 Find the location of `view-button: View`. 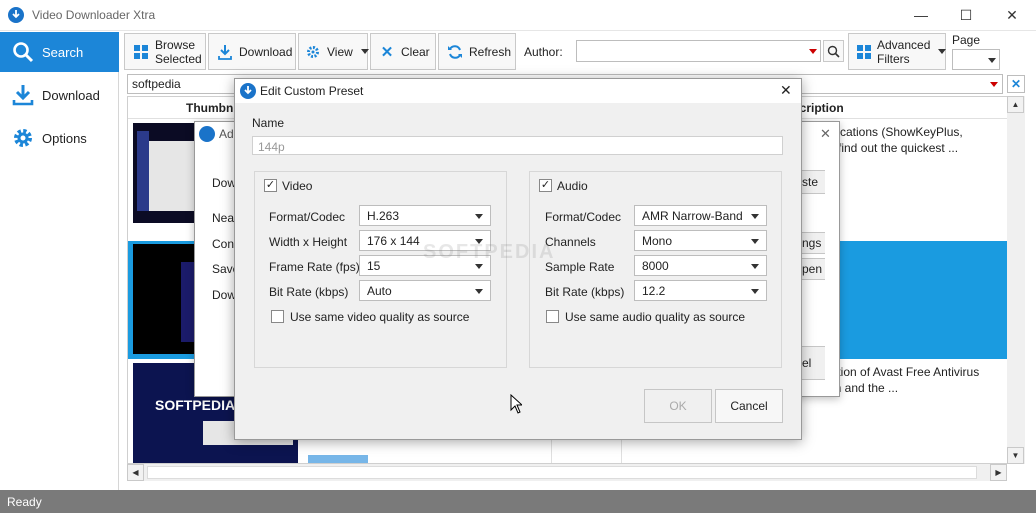

view-button: View is located at coordinates (333, 51).